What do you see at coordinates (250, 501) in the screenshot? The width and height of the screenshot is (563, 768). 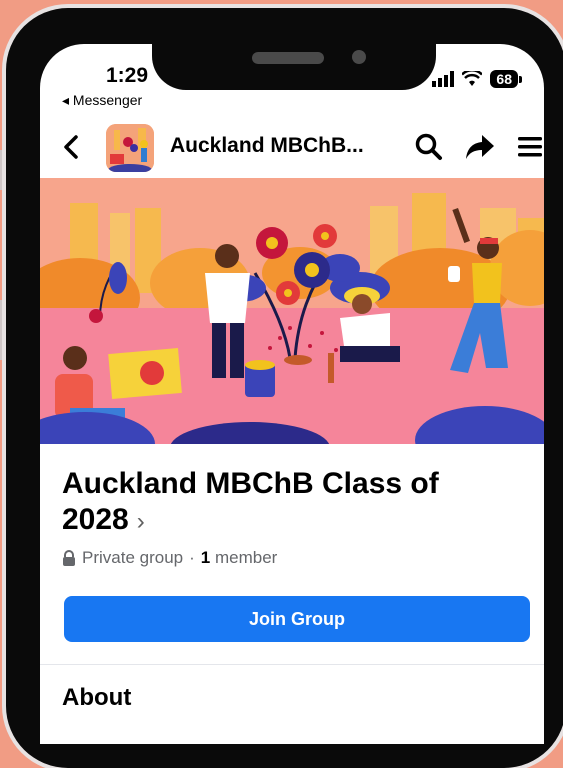 I see `group-name: Auckland MBChB Class of 2028` at bounding box center [250, 501].